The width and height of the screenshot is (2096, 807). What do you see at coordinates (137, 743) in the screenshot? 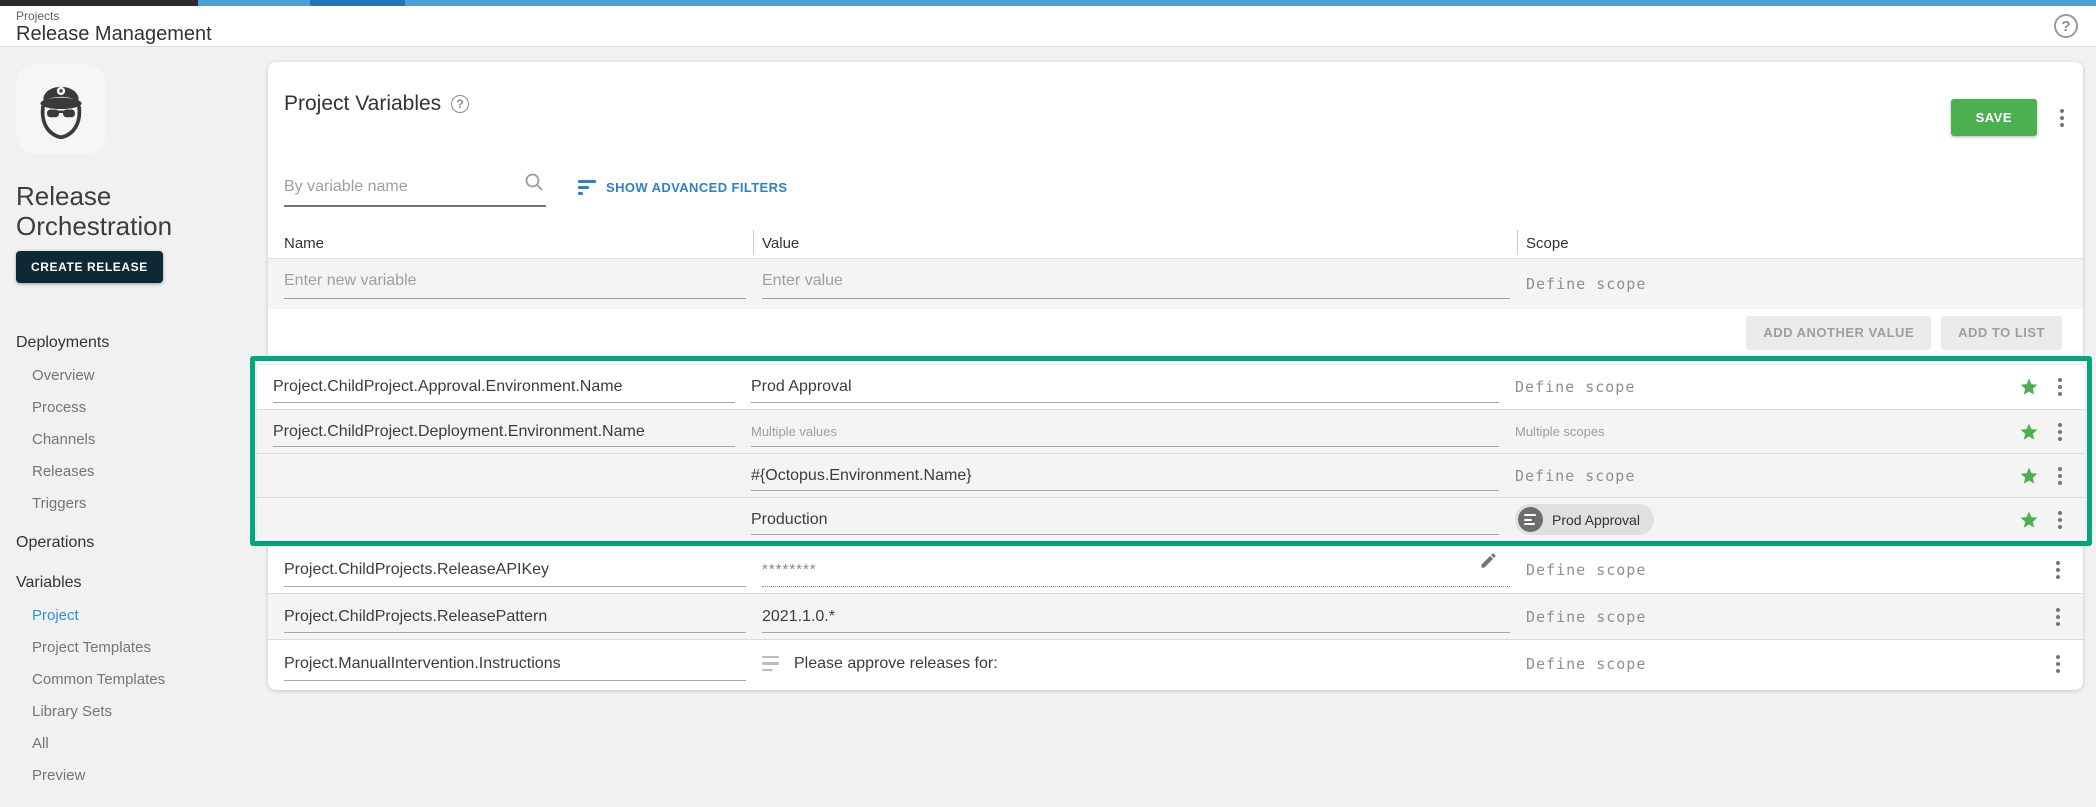
I see `sidebar-item-all: All` at bounding box center [137, 743].